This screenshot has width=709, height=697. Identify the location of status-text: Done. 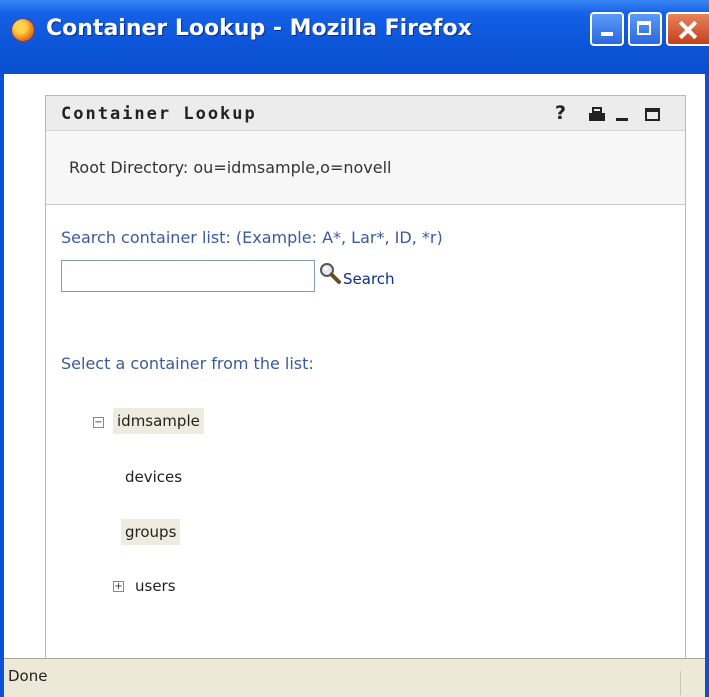
(28, 676).